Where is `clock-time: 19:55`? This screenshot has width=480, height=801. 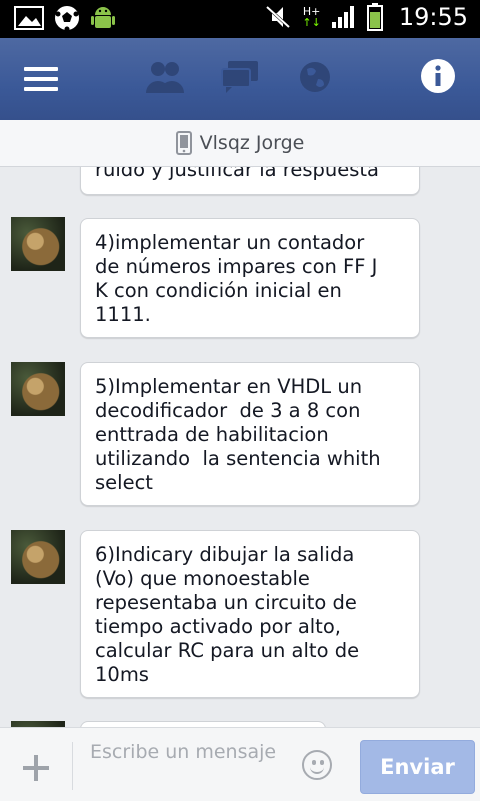
clock-time: 19:55 is located at coordinates (433, 17).